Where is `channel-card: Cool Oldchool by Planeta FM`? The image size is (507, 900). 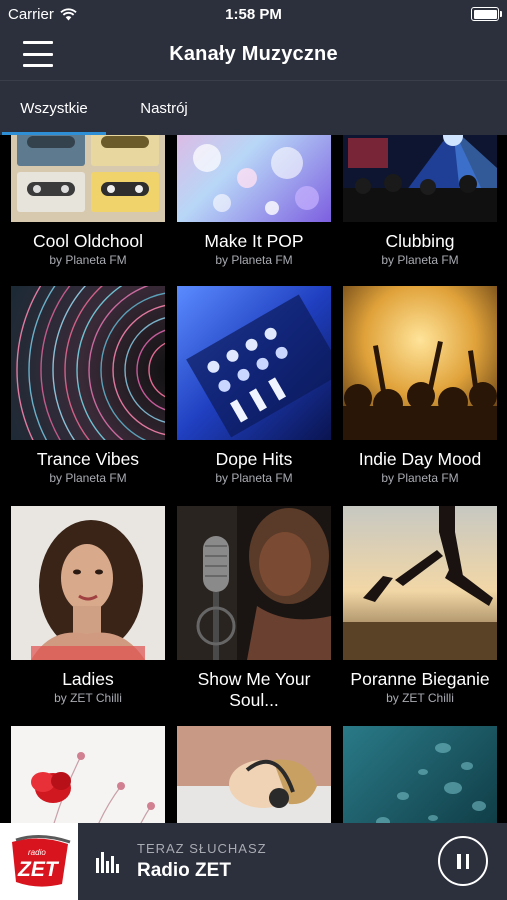
channel-card: Cool Oldchool by Planeta FM is located at coordinates (88, 201).